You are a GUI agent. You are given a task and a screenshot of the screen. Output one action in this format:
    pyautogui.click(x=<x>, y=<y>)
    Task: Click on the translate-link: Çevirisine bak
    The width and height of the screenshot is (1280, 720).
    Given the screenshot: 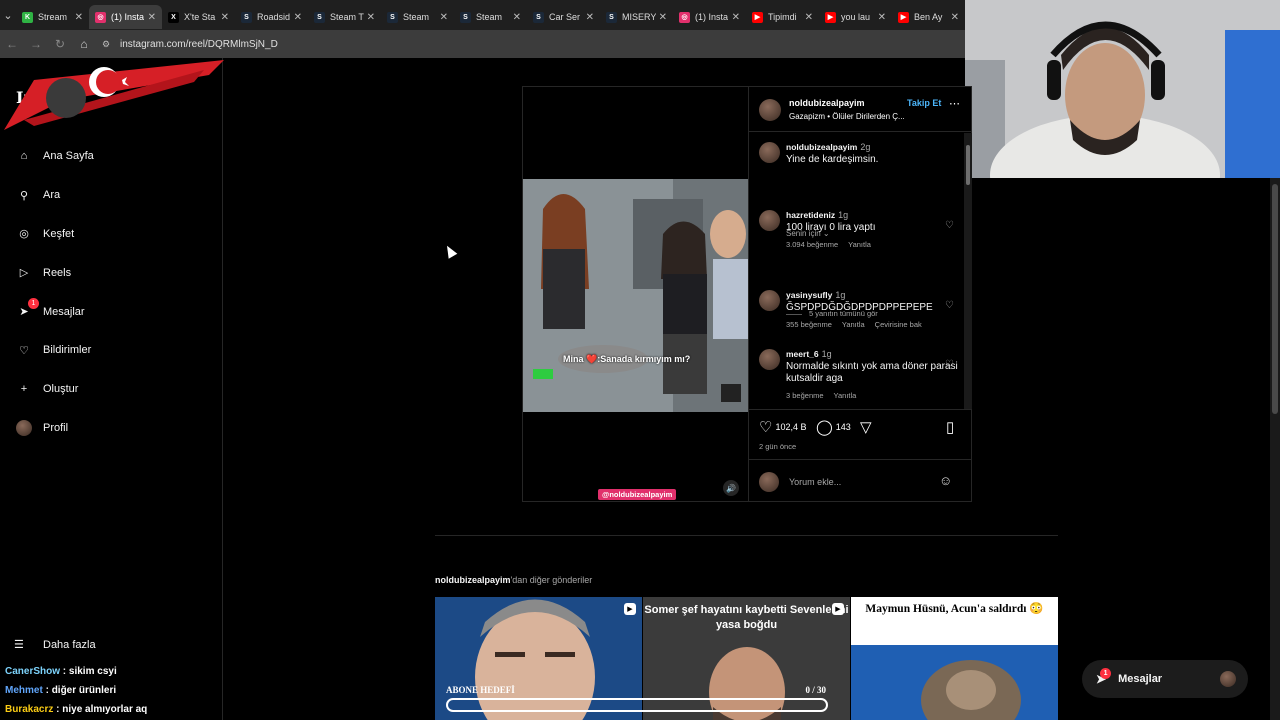 What is the action you would take?
    pyautogui.click(x=898, y=324)
    